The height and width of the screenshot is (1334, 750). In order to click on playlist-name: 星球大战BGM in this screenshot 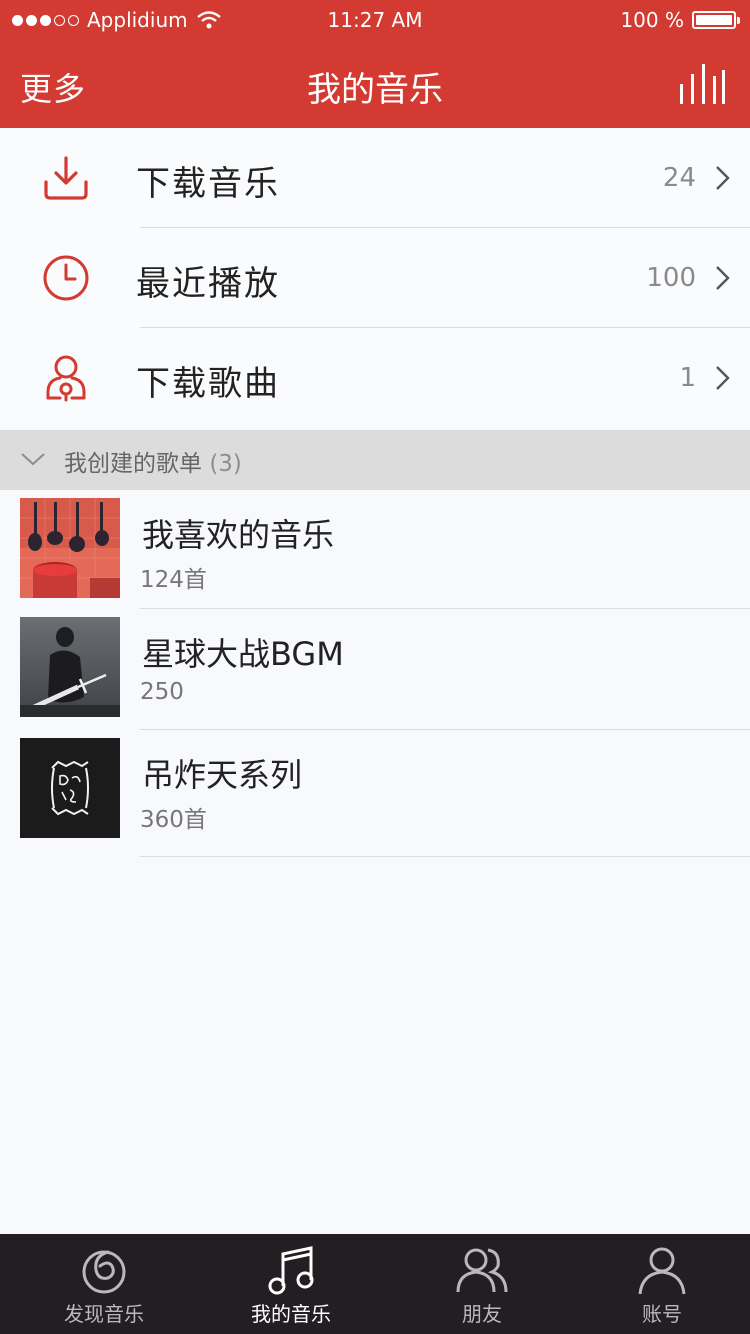, I will do `click(243, 654)`.